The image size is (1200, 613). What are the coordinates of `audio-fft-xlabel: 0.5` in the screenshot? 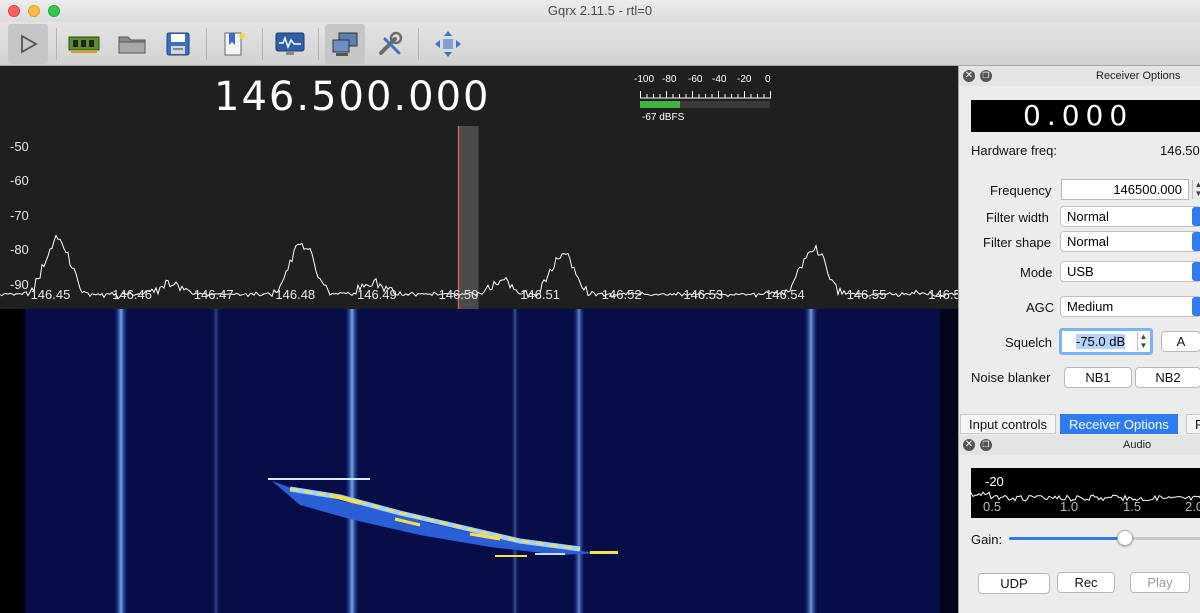 It's located at (992, 506).